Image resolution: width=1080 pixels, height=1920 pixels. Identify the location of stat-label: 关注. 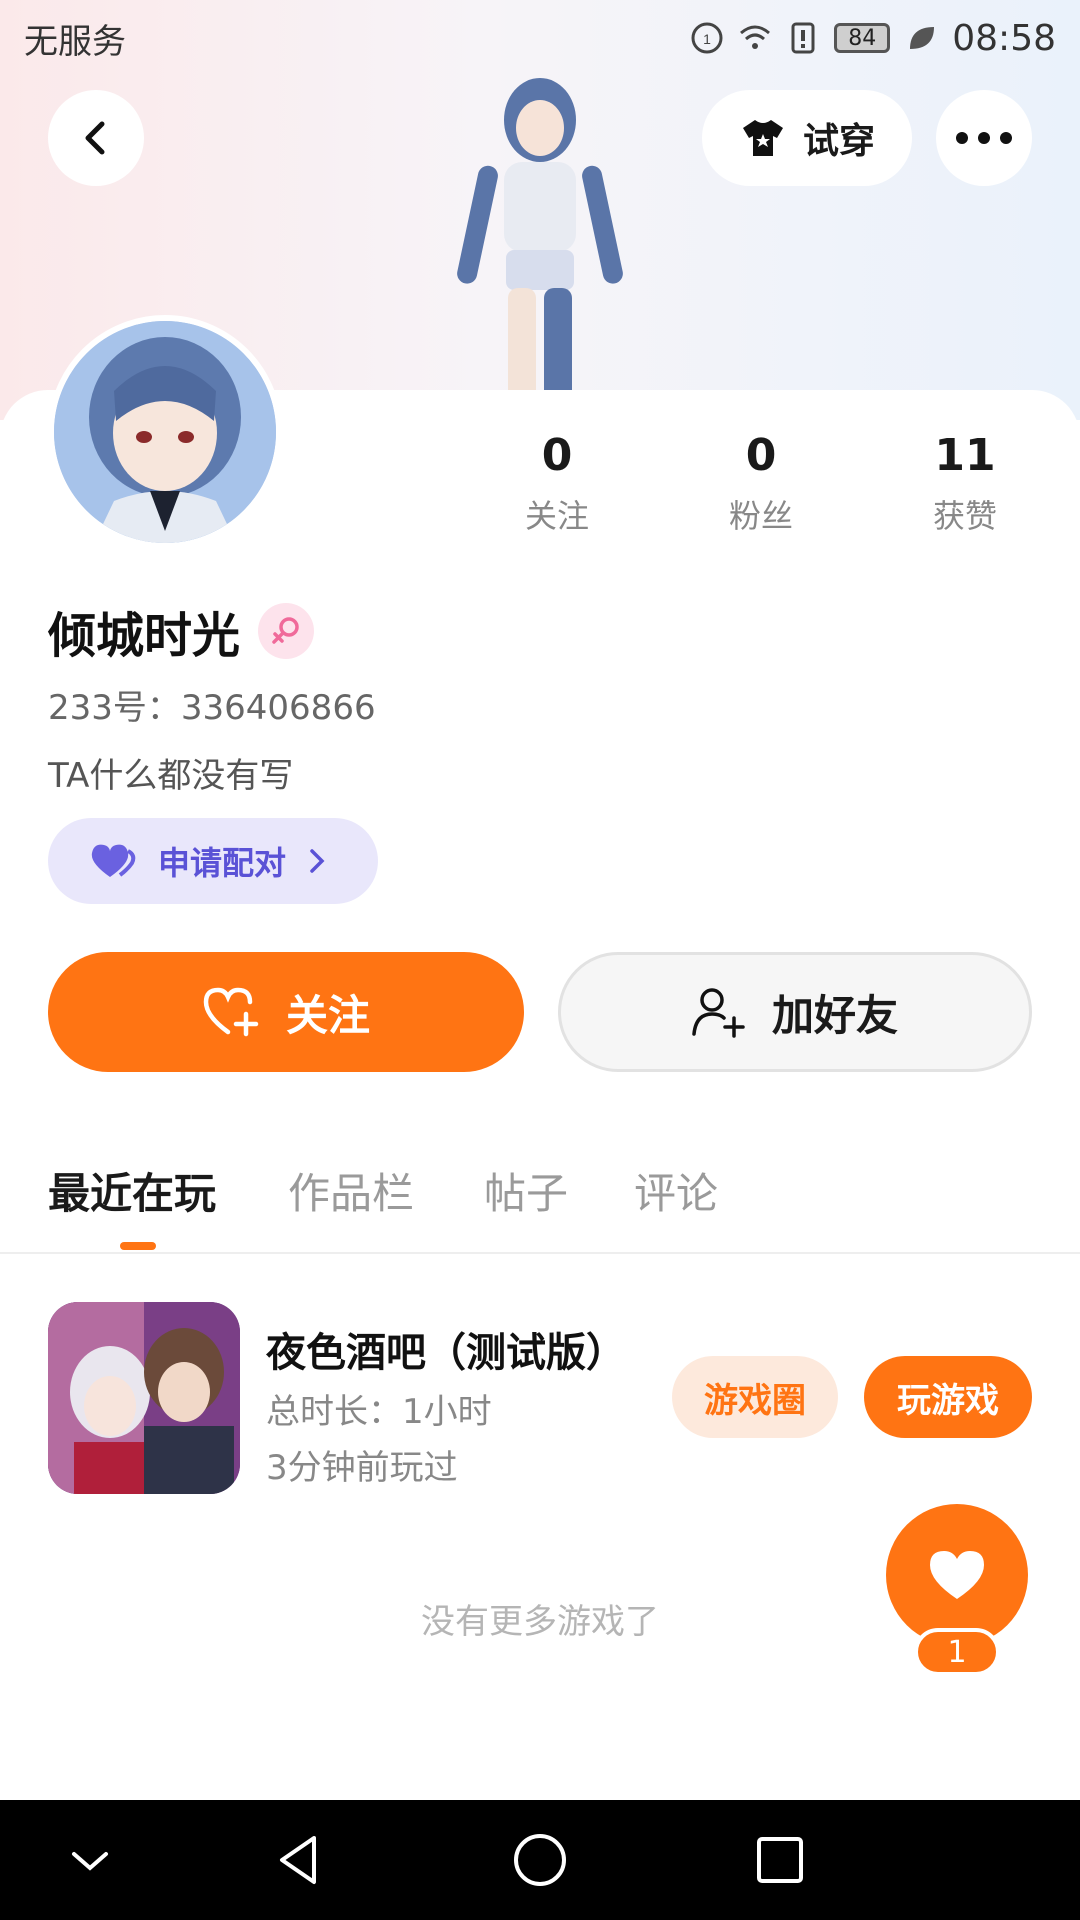
(556, 516).